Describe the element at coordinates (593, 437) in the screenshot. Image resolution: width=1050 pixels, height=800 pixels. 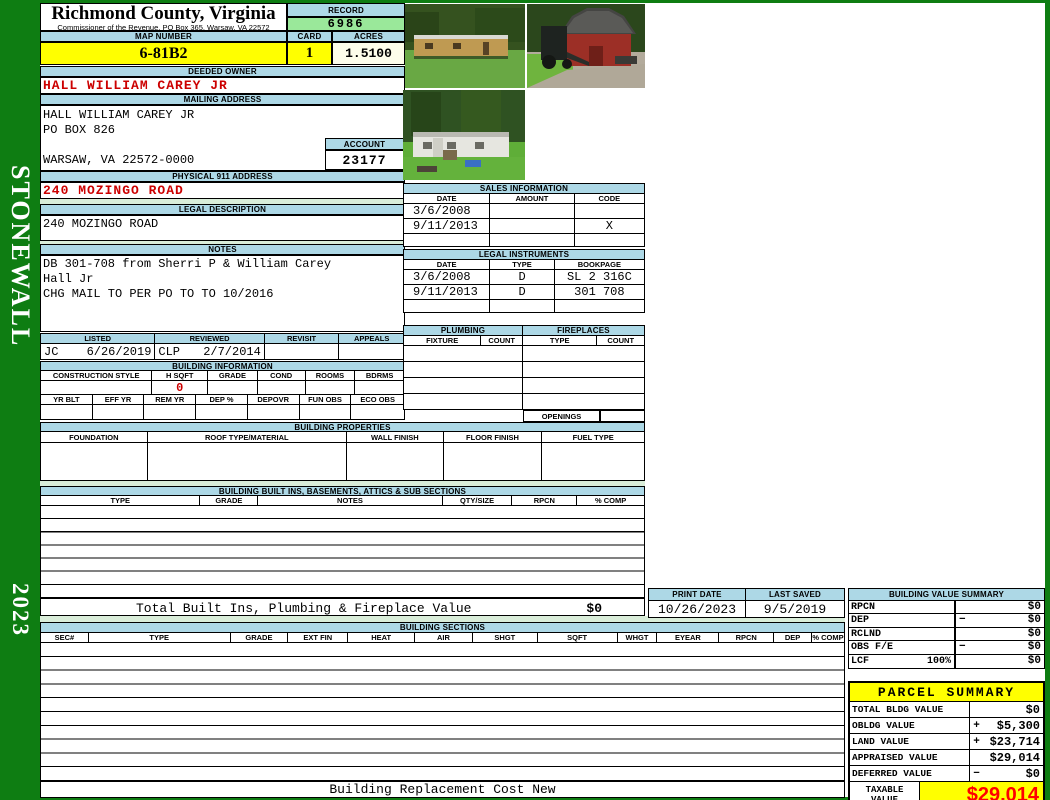
I see `fuel-type-header: FUEL TYPE` at that location.